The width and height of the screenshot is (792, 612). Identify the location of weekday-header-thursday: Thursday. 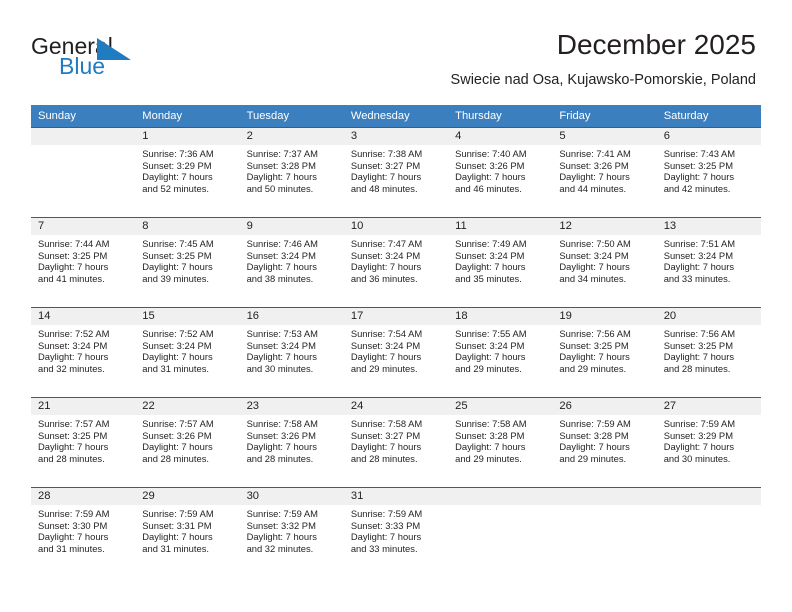
(500, 116).